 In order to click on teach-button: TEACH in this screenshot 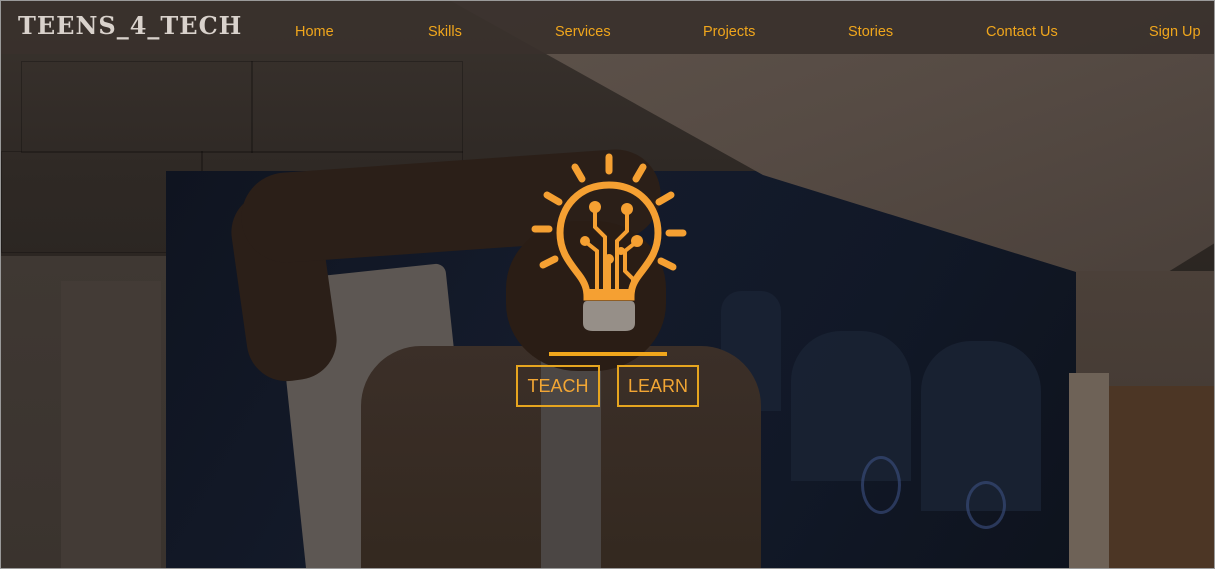, I will do `click(558, 386)`.